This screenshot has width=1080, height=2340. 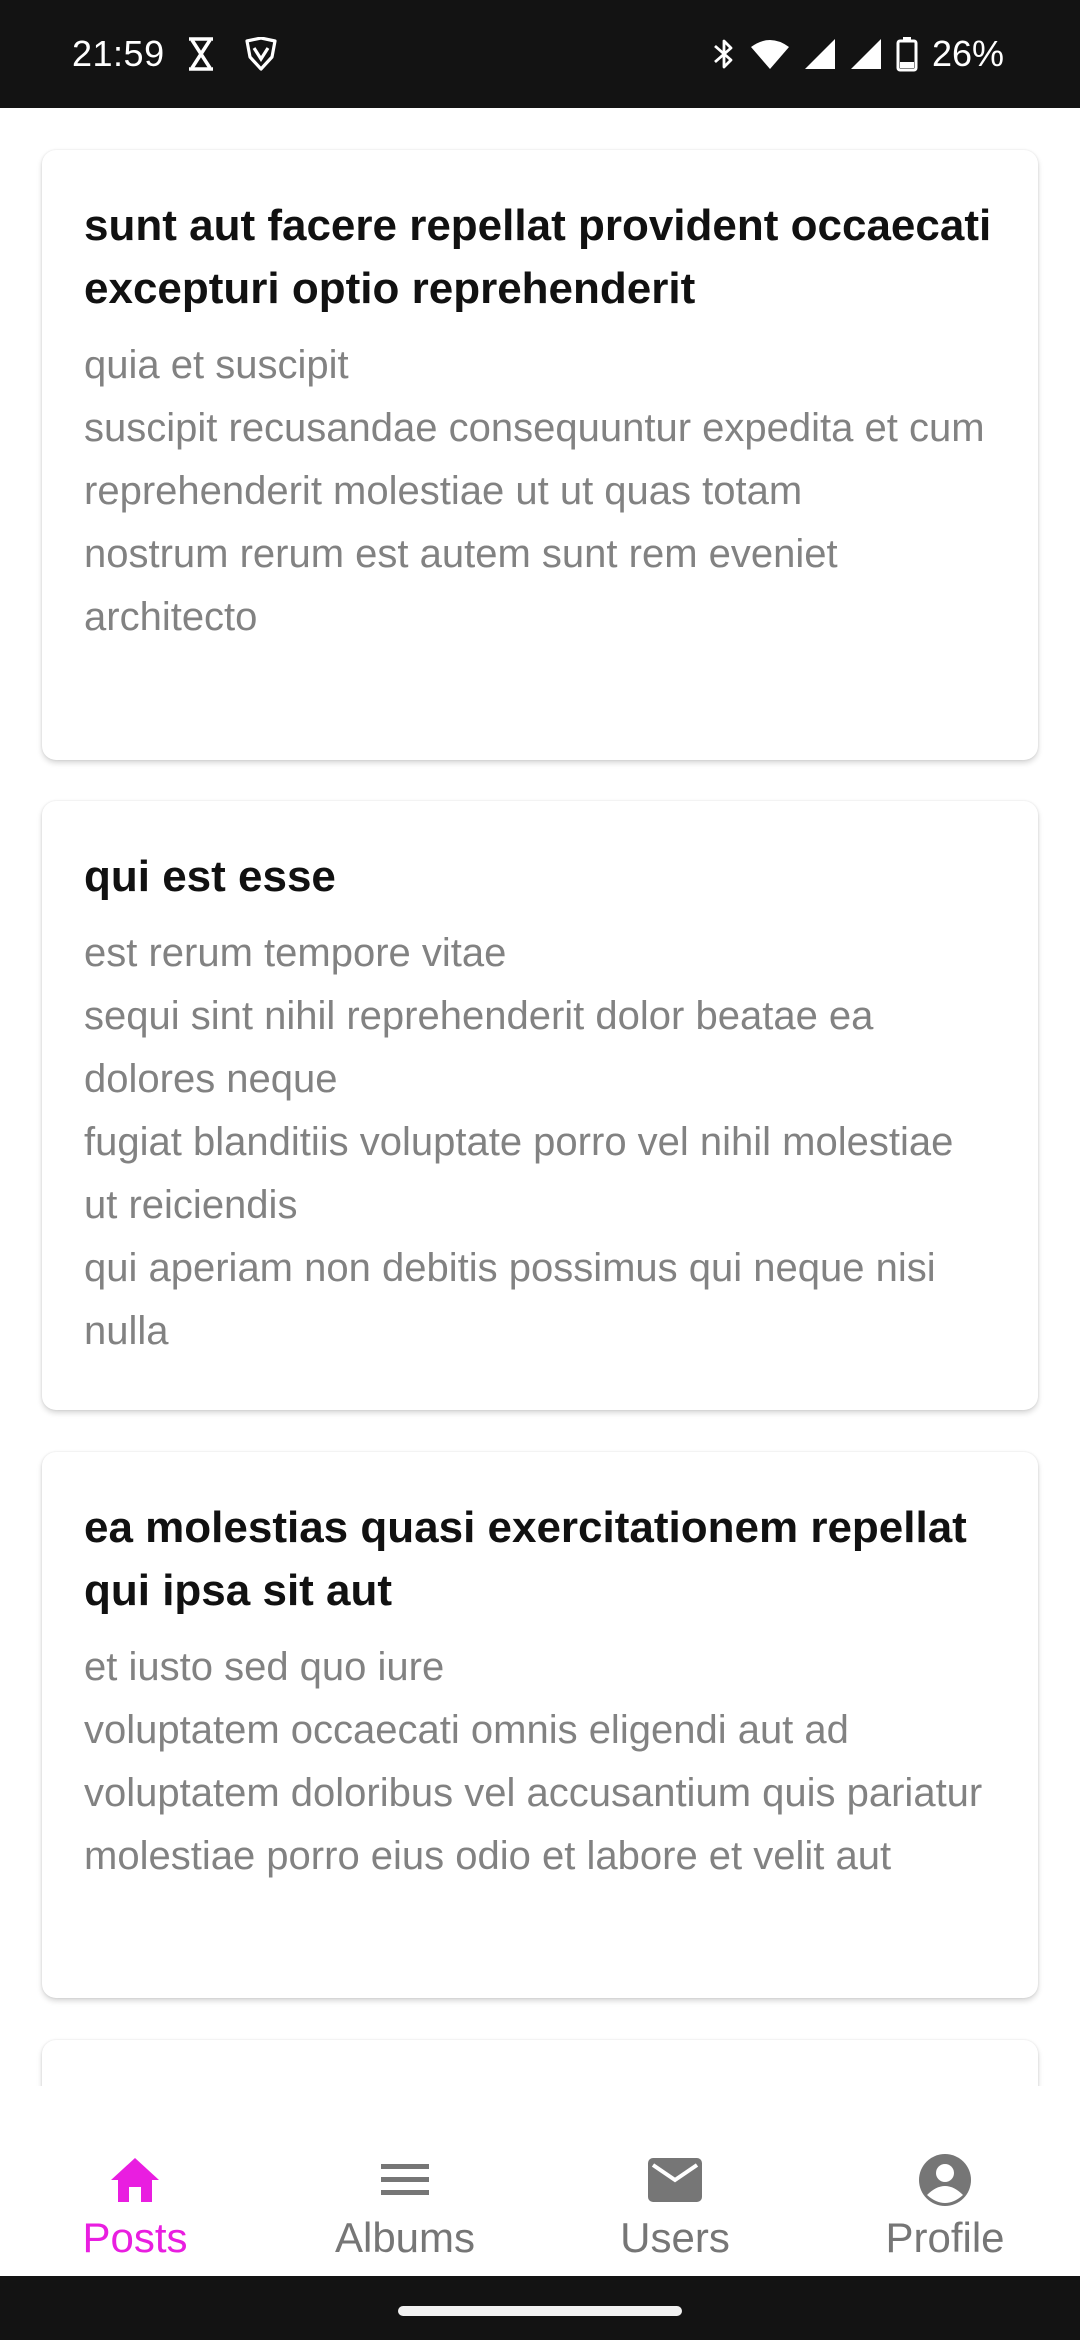 I want to click on bottom-navigation: Posts Albums Users Profile, so click(x=540, y=2202).